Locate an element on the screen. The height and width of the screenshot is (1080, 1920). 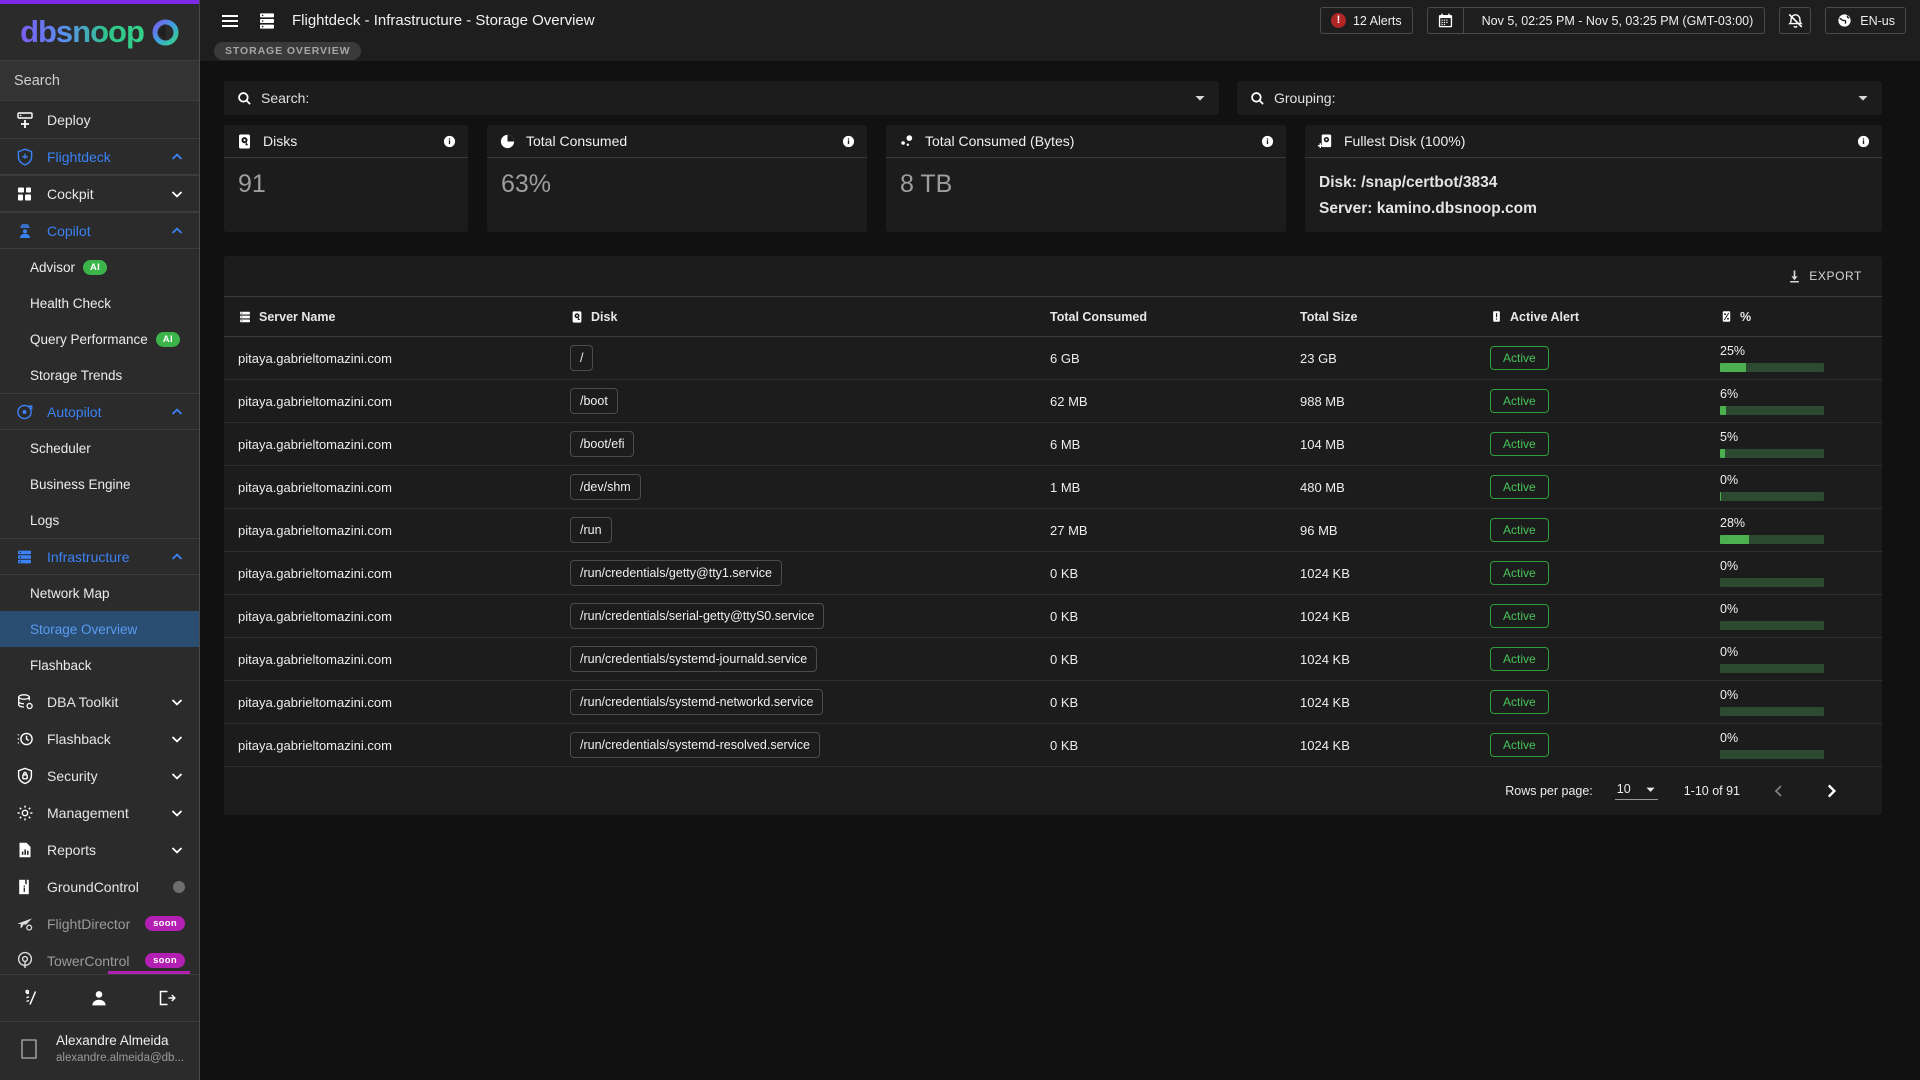
disk-chip: / is located at coordinates (582, 358).